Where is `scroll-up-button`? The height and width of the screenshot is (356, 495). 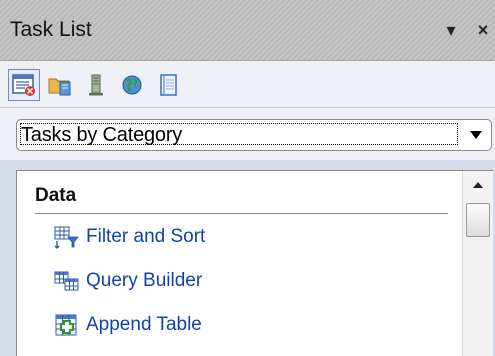 scroll-up-button is located at coordinates (478, 185).